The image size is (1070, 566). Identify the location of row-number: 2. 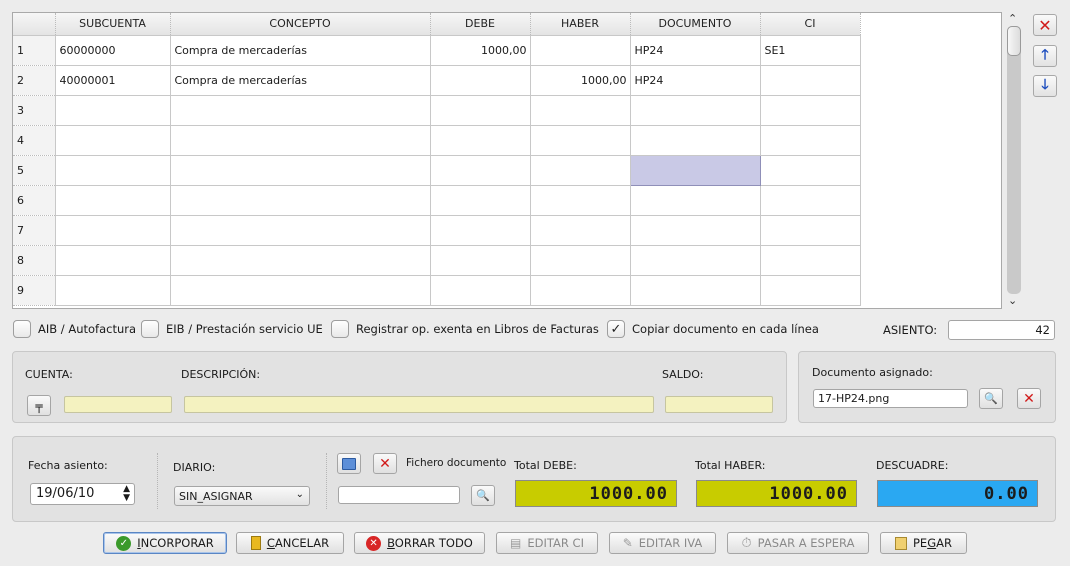
(34, 80).